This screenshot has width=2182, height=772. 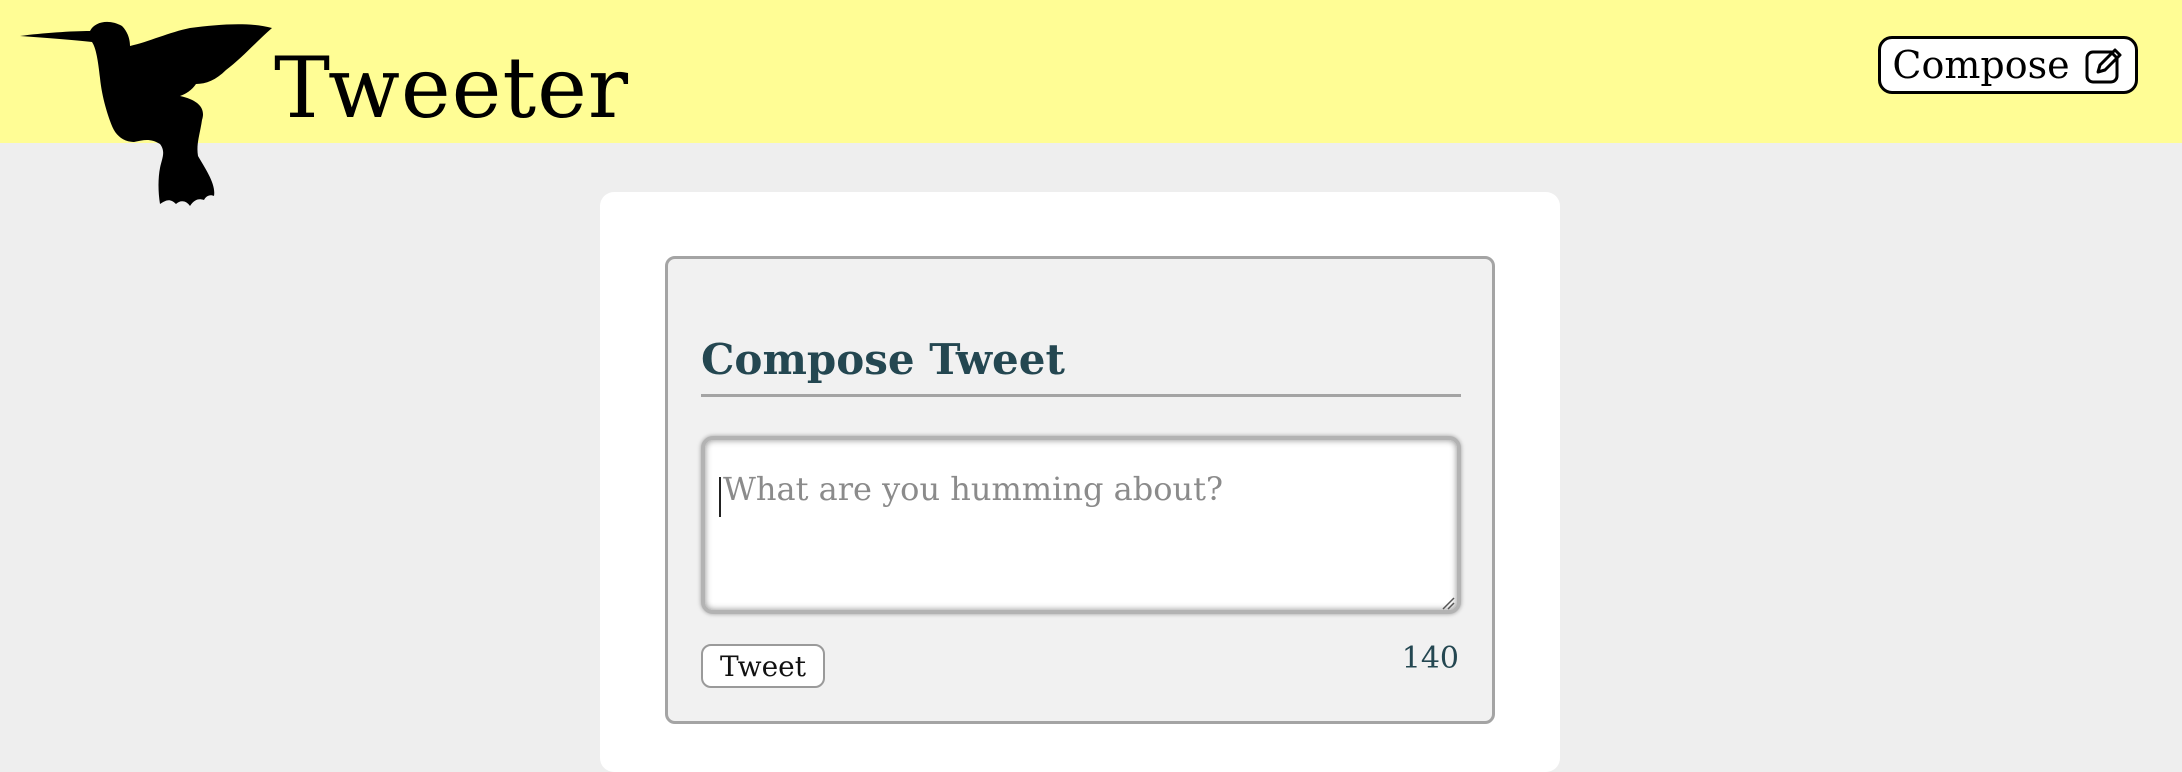 What do you see at coordinates (883, 359) in the screenshot?
I see `compose-tweet-heading: Compose Tweet` at bounding box center [883, 359].